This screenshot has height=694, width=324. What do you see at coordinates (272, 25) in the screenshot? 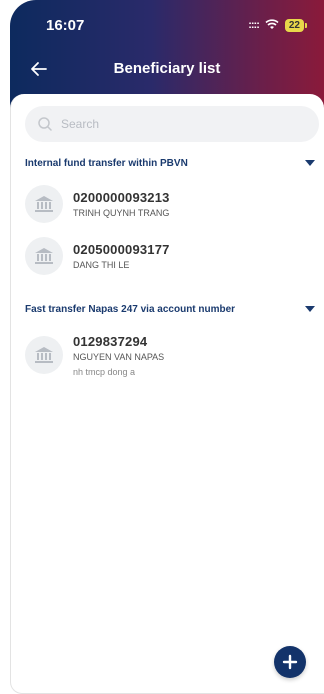
I see `wifi-icon` at bounding box center [272, 25].